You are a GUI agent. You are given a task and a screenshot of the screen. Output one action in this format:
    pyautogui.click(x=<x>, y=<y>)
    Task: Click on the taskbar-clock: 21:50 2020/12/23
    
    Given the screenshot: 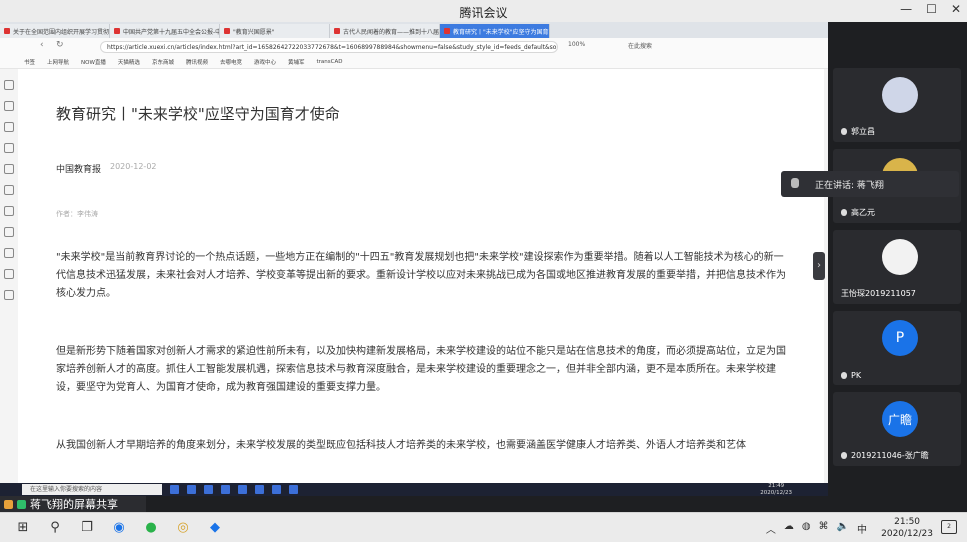 What is the action you would take?
    pyautogui.click(x=907, y=528)
    